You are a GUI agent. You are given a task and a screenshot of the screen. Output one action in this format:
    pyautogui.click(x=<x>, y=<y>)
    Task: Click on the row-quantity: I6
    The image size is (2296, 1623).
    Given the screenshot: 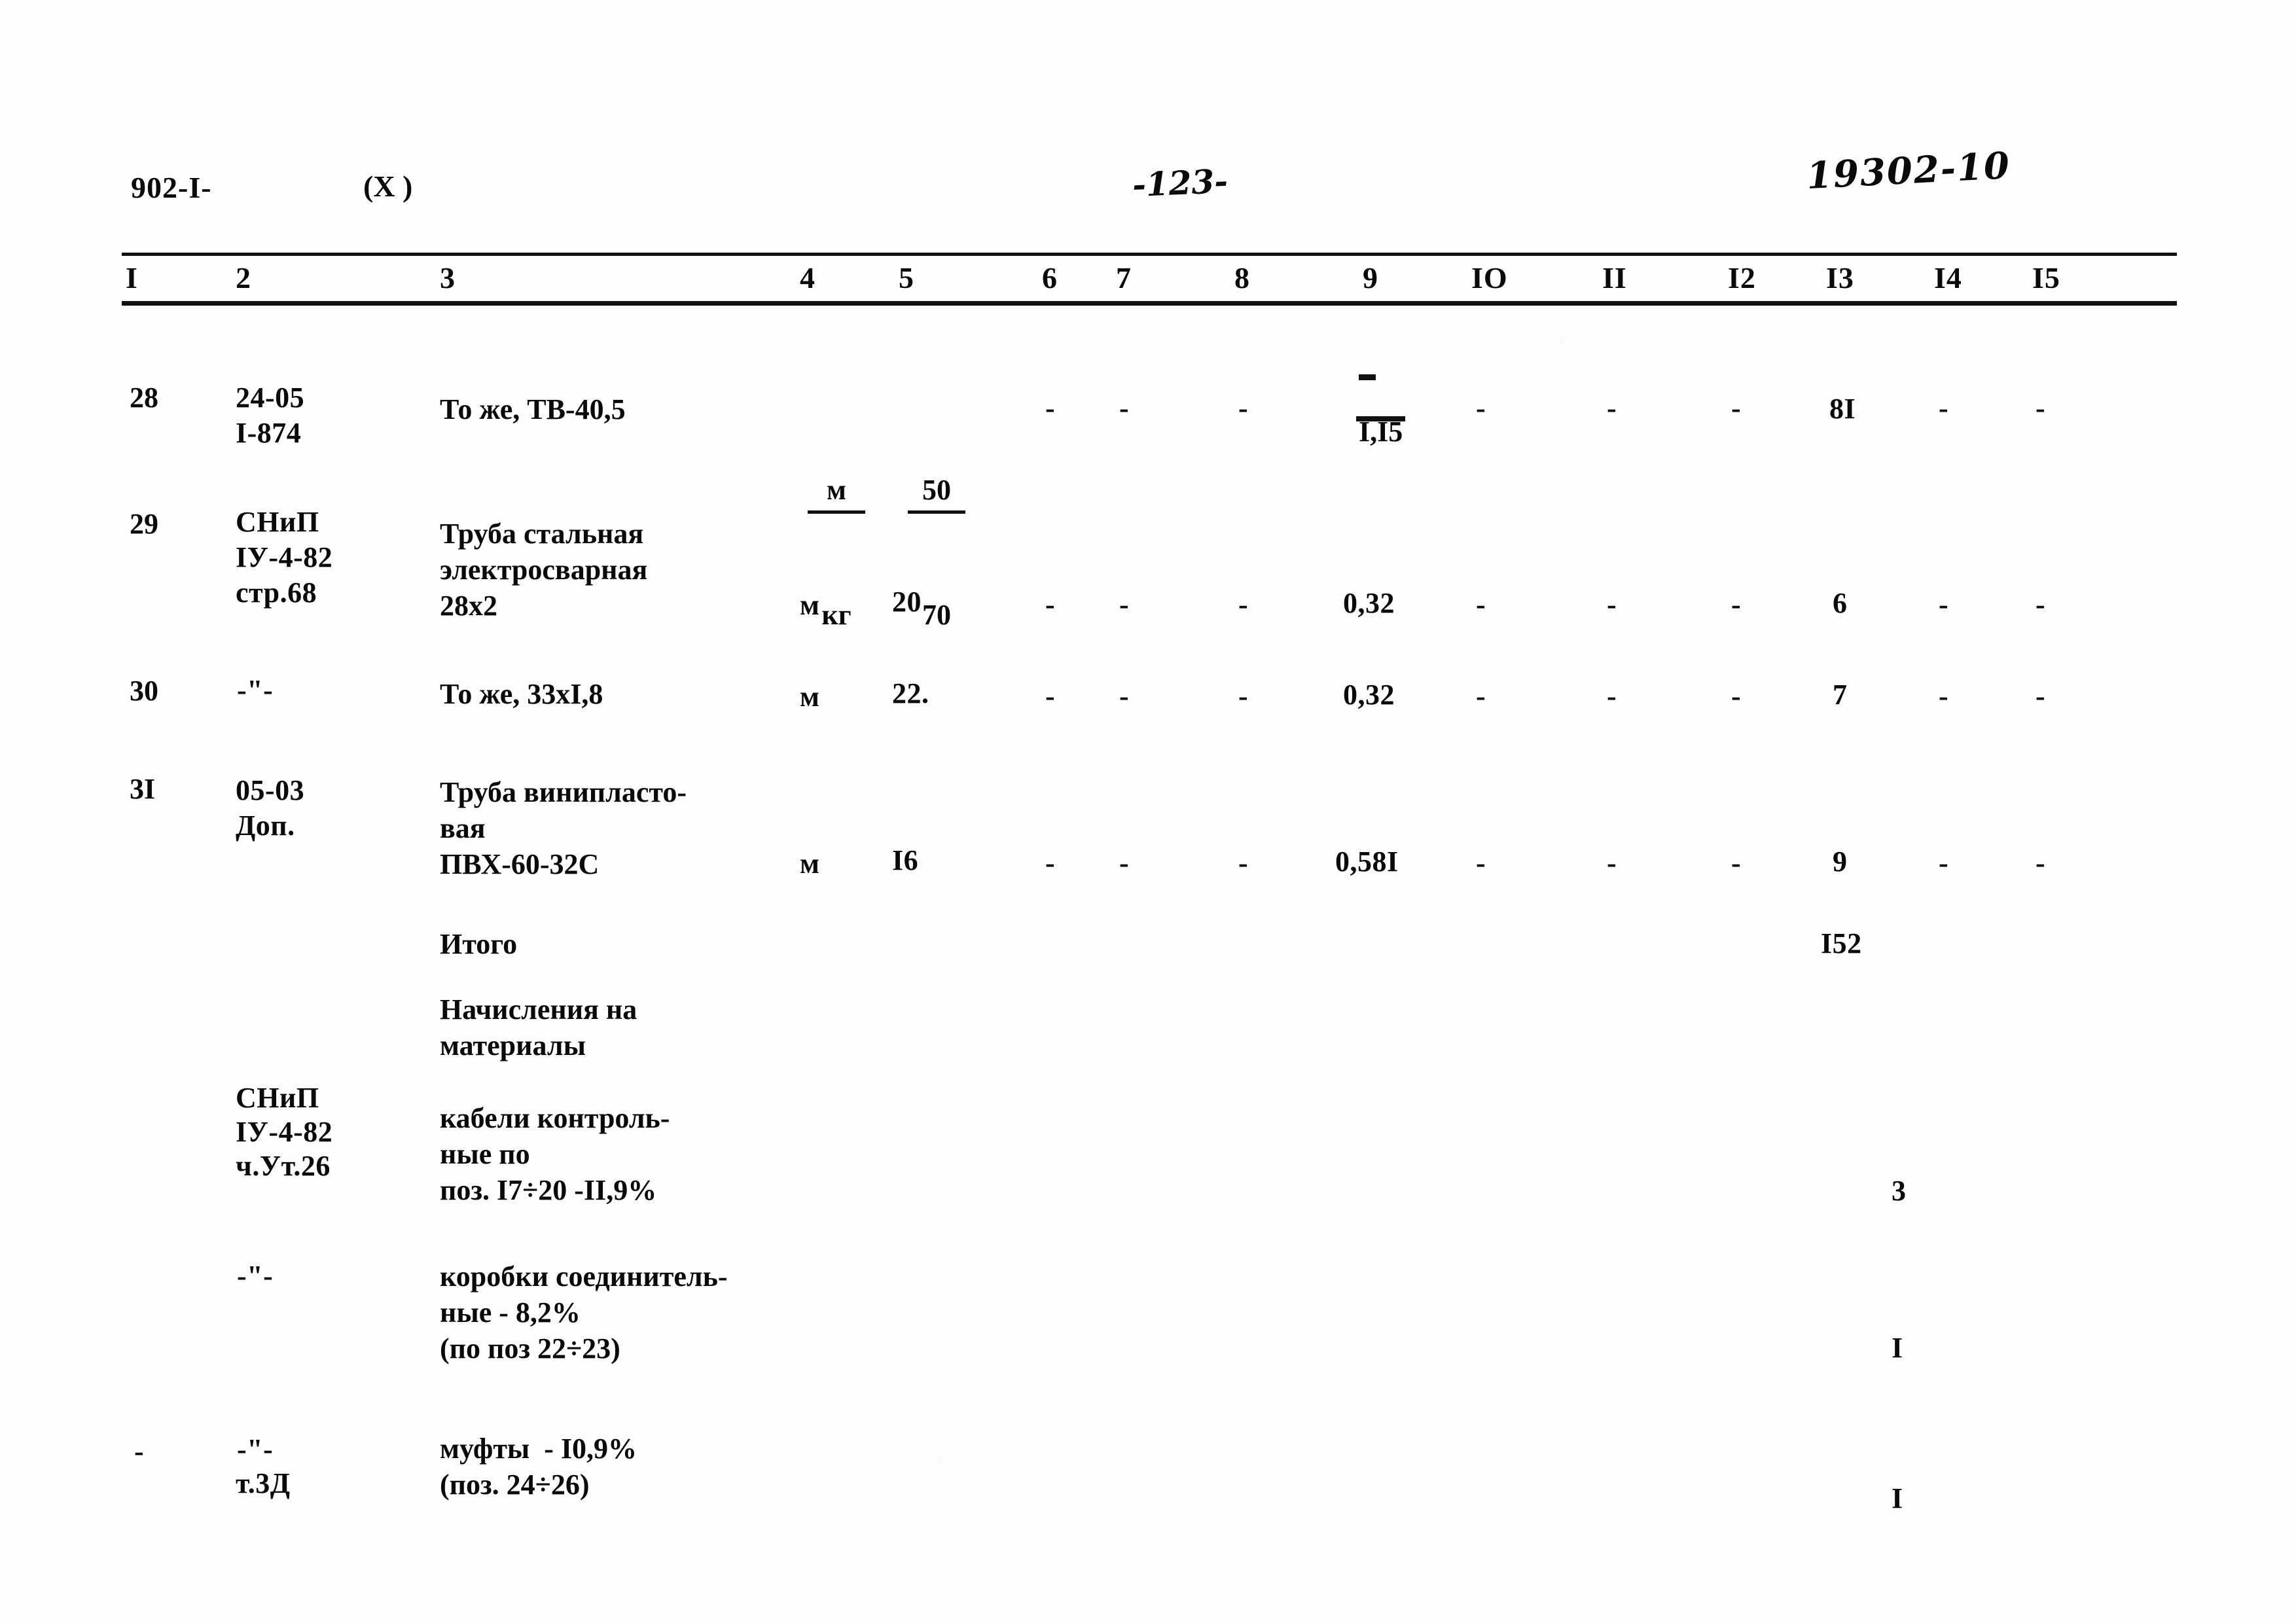 What is the action you would take?
    pyautogui.click(x=906, y=860)
    